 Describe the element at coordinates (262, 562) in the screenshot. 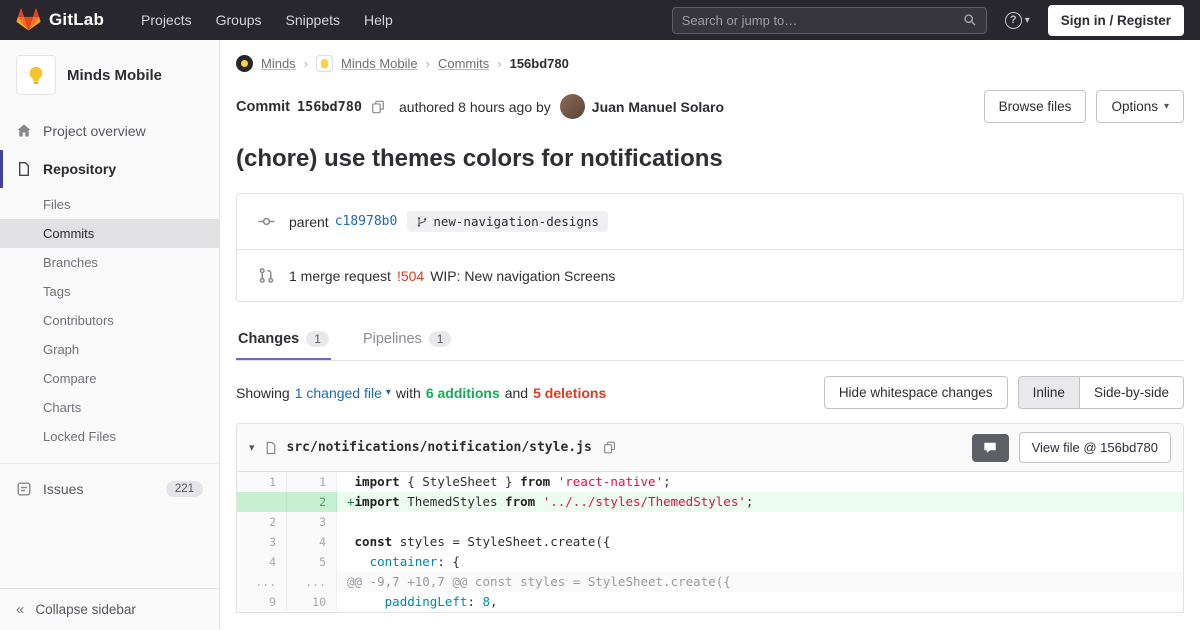

I see `old-line-number: 4` at that location.